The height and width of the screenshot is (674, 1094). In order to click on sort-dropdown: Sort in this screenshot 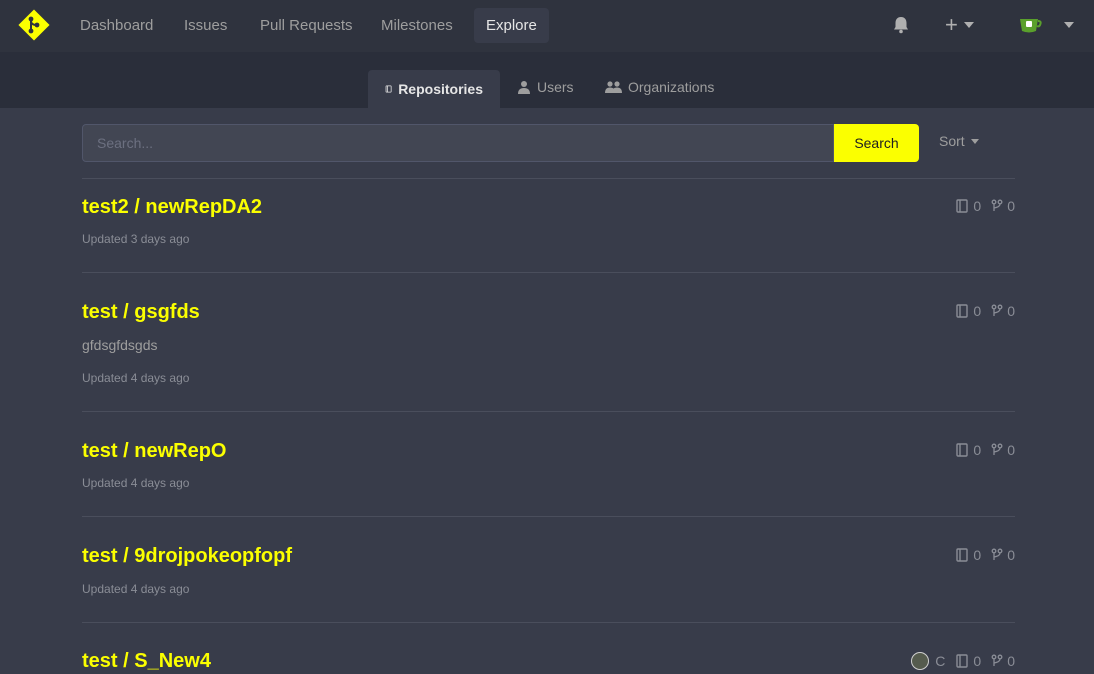, I will do `click(959, 141)`.